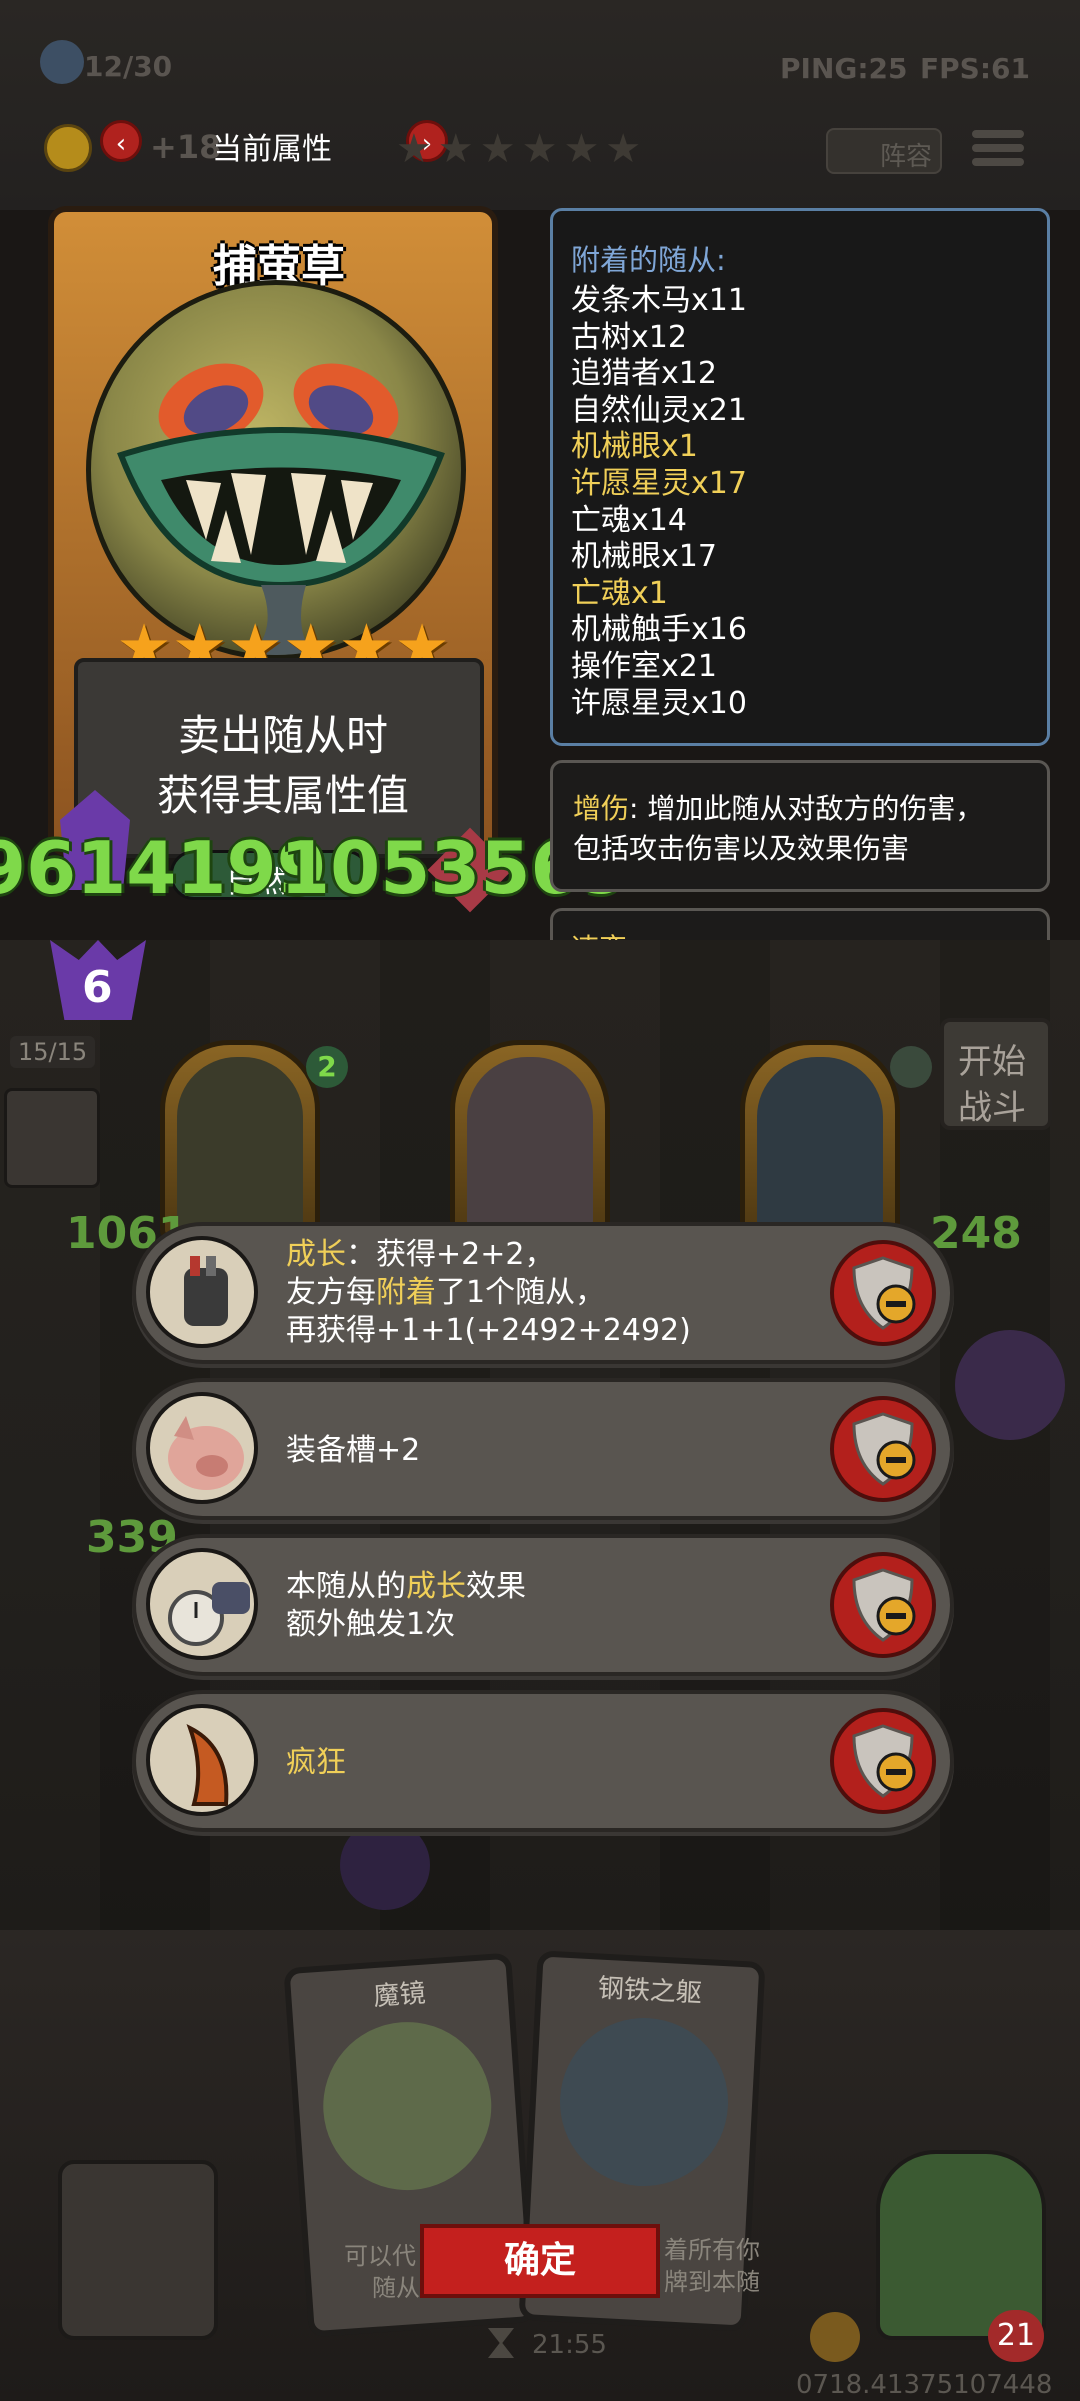 This screenshot has height=2401, width=1080. Describe the element at coordinates (992, 1062) in the screenshot. I see `start-battle-label-1: 开始` at that location.